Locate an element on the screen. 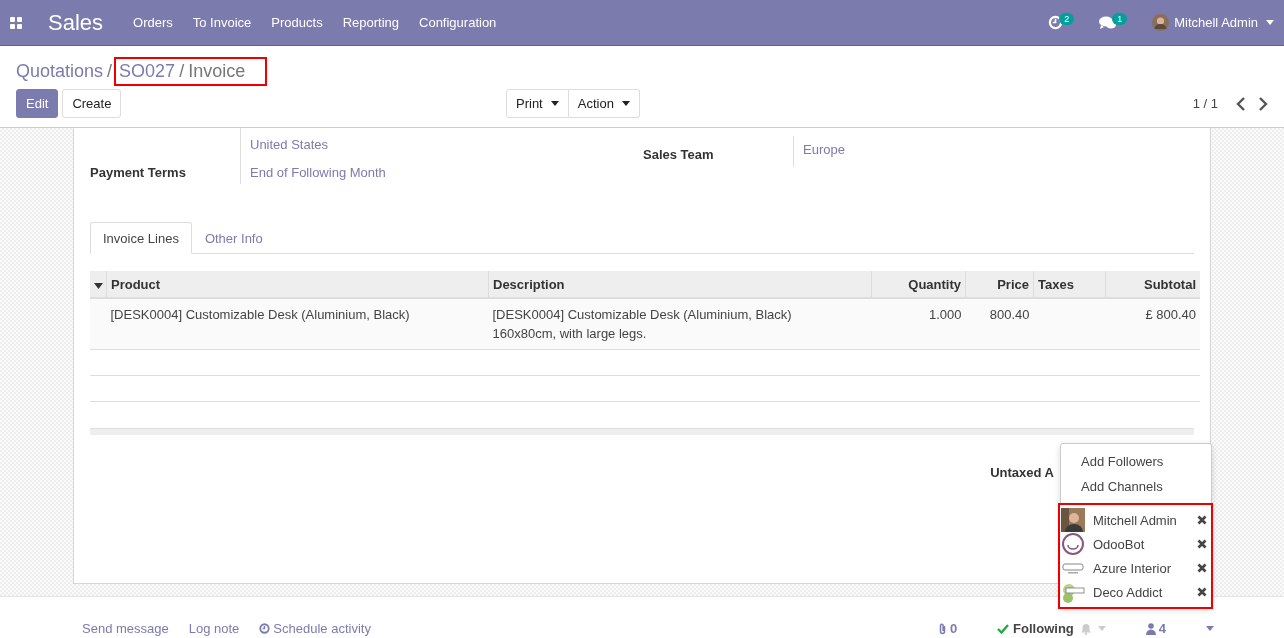 The image size is (1284, 638). paperclip-icon is located at coordinates (942, 628).